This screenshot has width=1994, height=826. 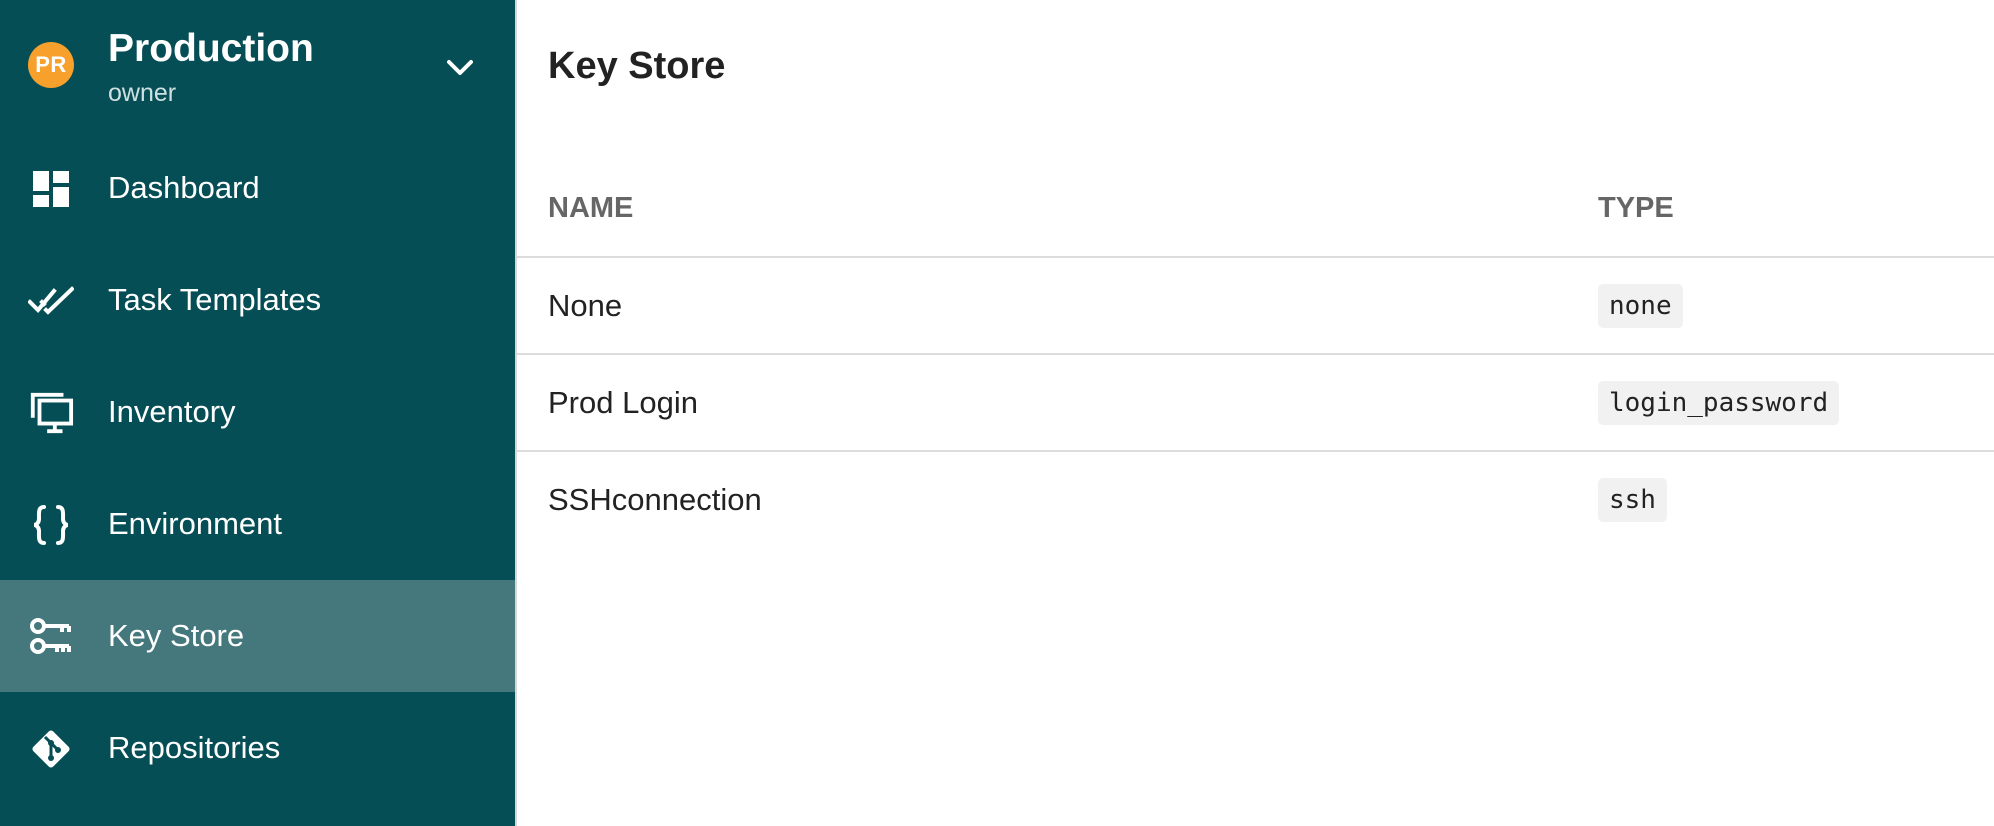 I want to click on page-title: Key Store, so click(x=637, y=66).